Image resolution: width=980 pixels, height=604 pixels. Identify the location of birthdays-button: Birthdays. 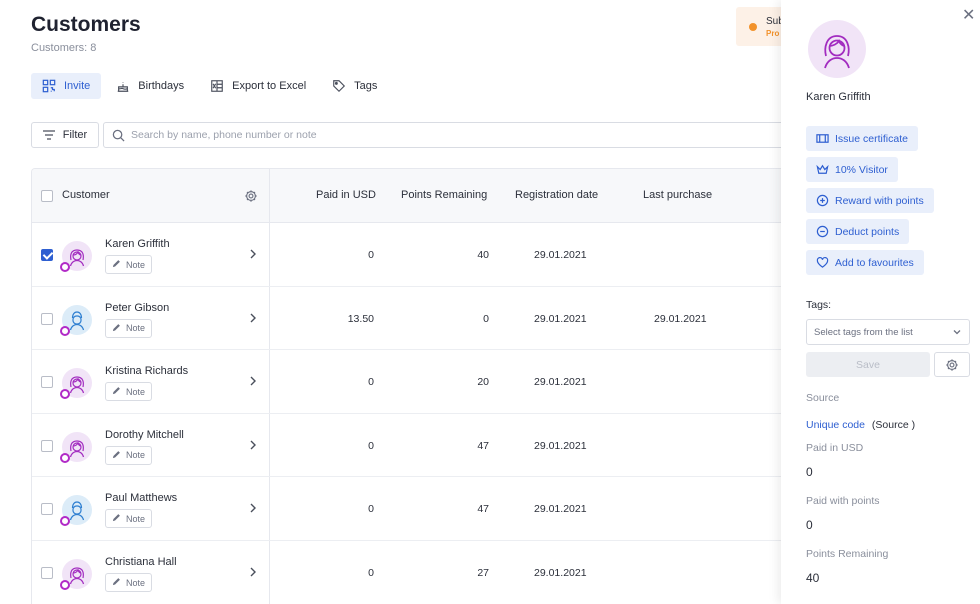
(150, 86).